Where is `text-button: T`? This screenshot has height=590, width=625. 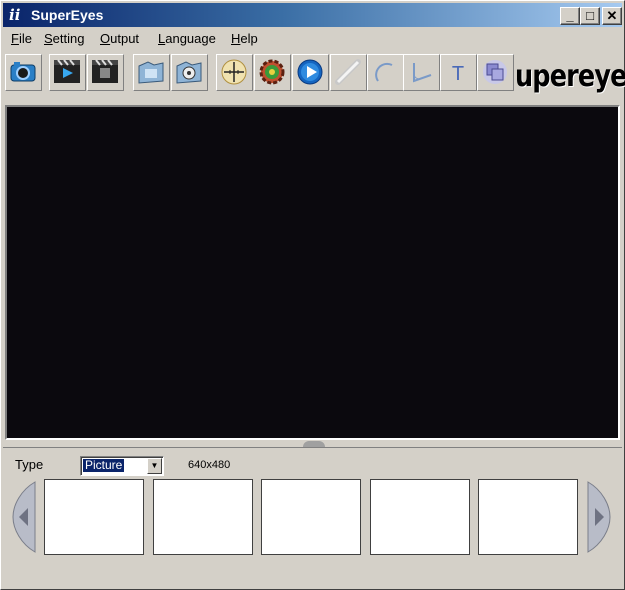
text-button: T is located at coordinates (458, 72).